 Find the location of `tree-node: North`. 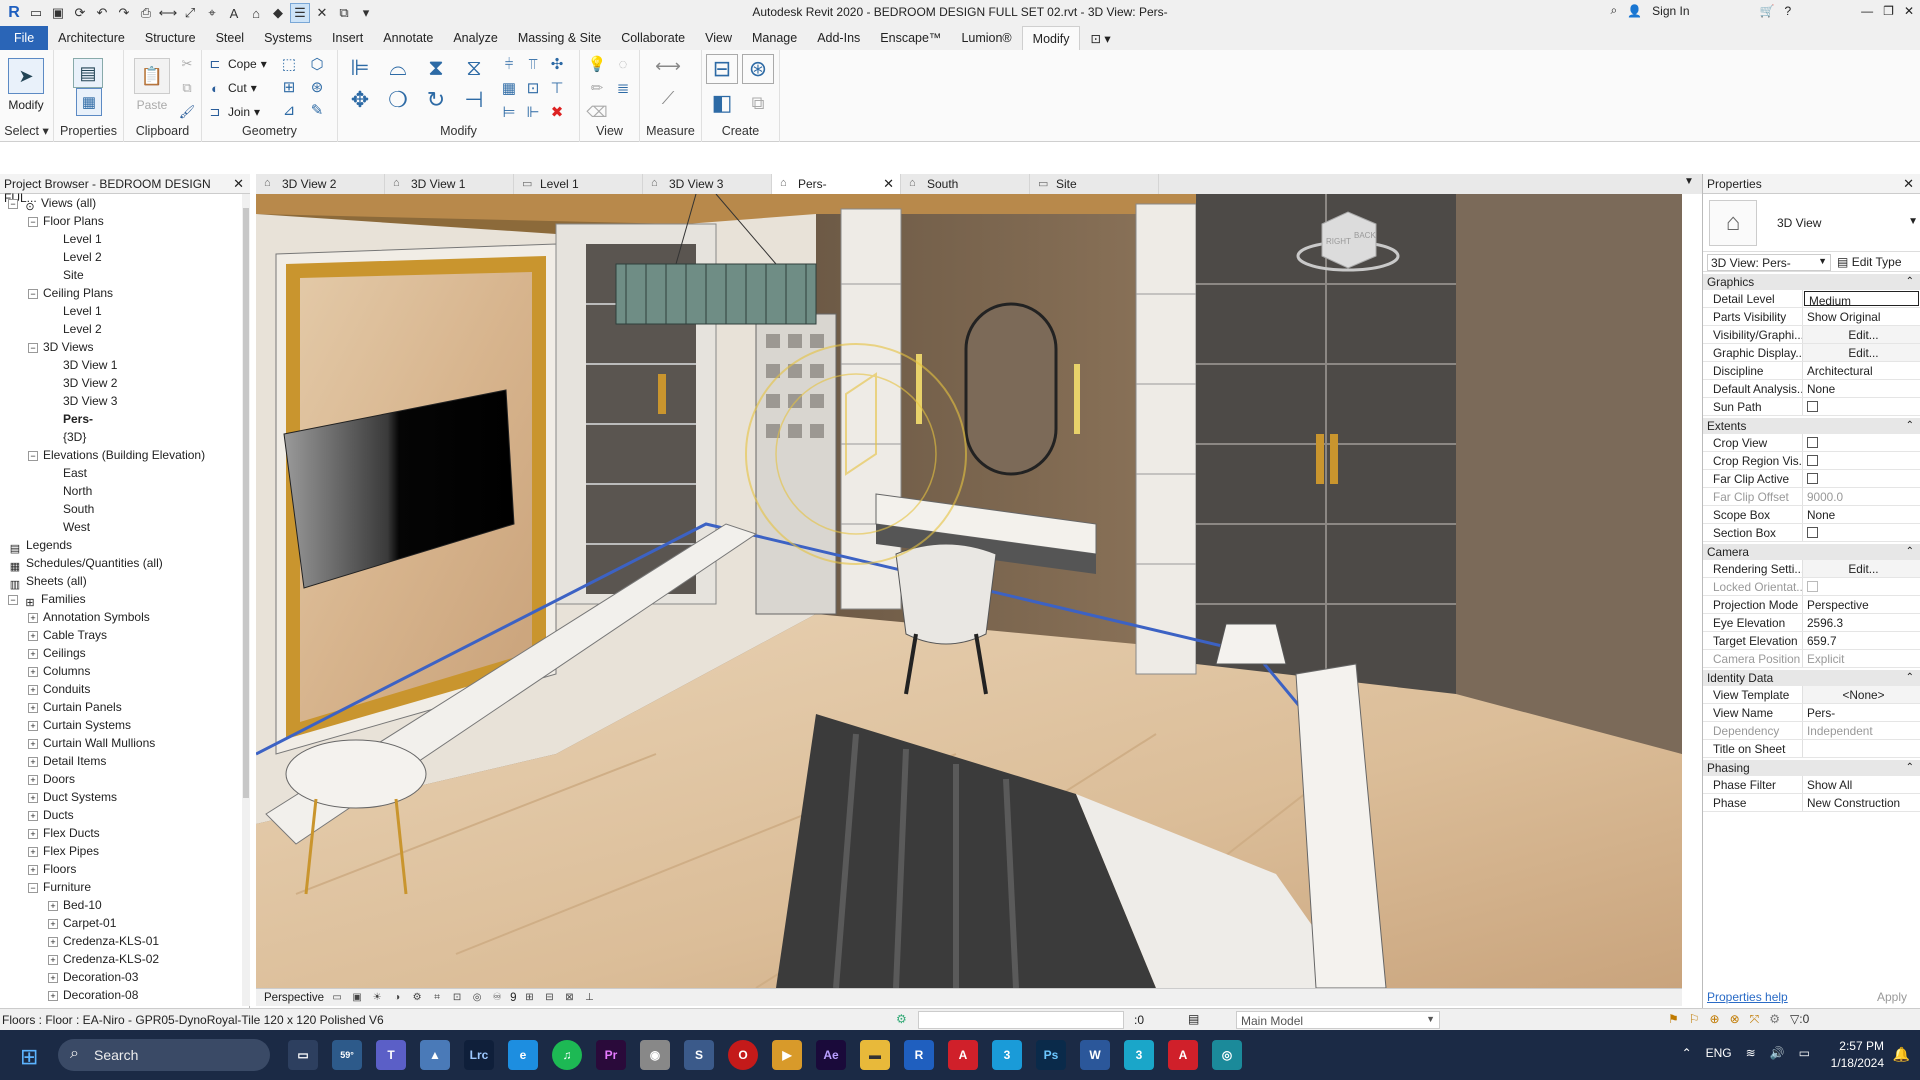

tree-node: North is located at coordinates (121, 491).